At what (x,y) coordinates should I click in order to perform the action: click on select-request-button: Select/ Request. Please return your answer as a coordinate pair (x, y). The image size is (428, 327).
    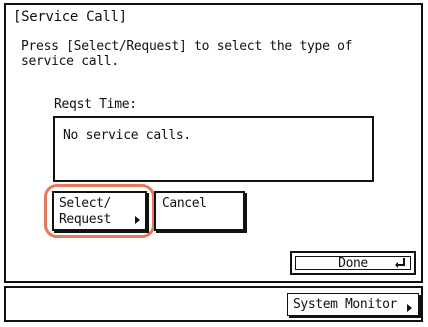
    Looking at the image, I should click on (99, 211).